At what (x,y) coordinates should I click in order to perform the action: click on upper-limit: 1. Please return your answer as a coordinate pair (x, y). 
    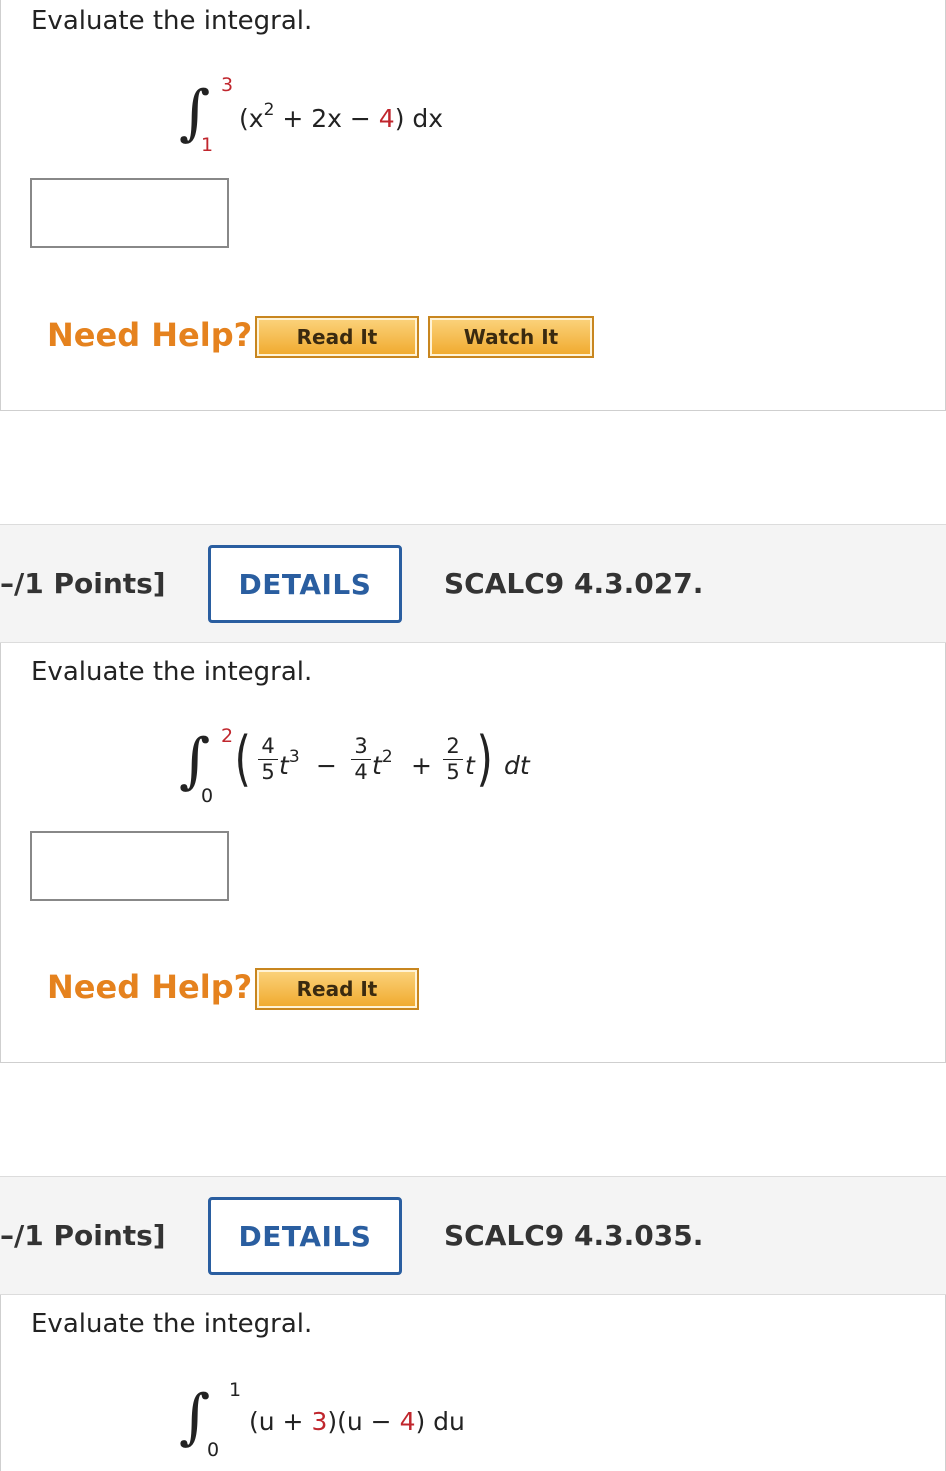
    Looking at the image, I should click on (235, 1390).